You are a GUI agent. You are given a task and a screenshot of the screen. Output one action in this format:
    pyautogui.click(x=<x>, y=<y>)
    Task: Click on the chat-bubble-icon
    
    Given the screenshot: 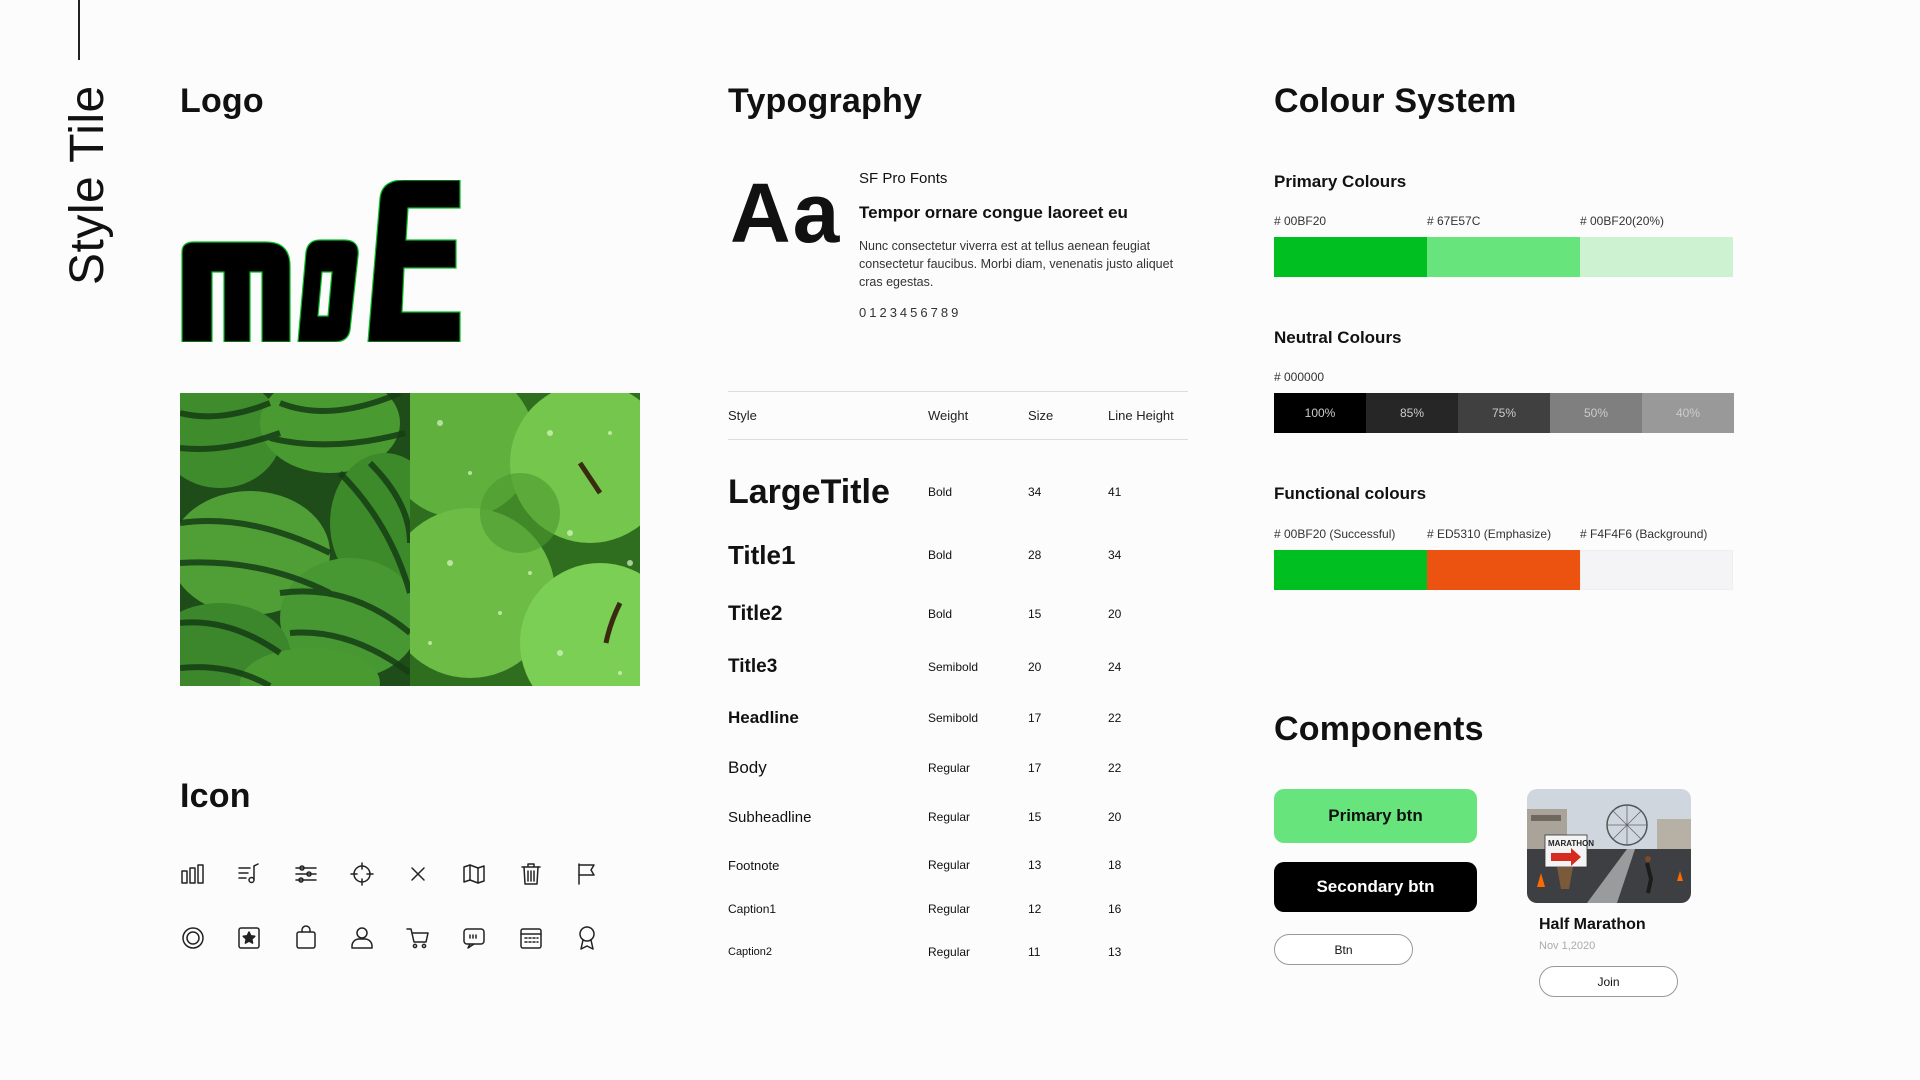 What is the action you would take?
    pyautogui.click(x=489, y=938)
    